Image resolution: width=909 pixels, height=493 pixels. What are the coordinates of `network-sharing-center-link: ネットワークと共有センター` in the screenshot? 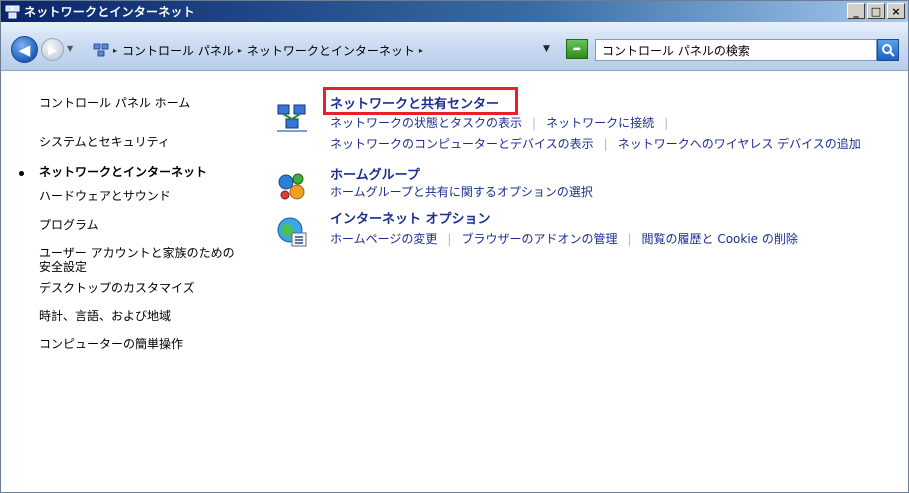 It's located at (414, 105).